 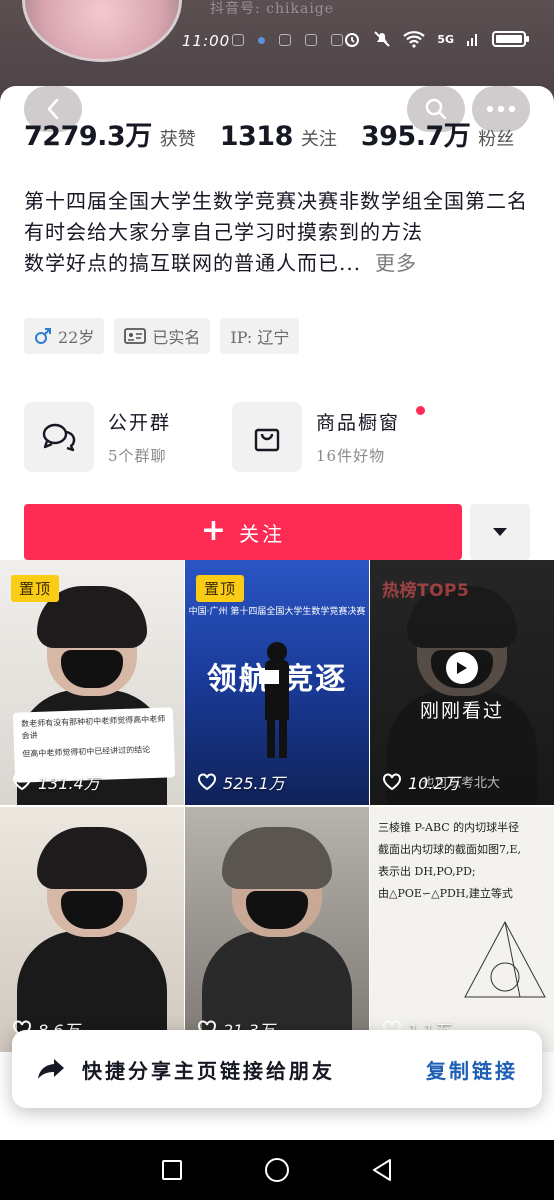 I want to click on public-group-entry: 公开群 5个群聊, so click(x=97, y=437).